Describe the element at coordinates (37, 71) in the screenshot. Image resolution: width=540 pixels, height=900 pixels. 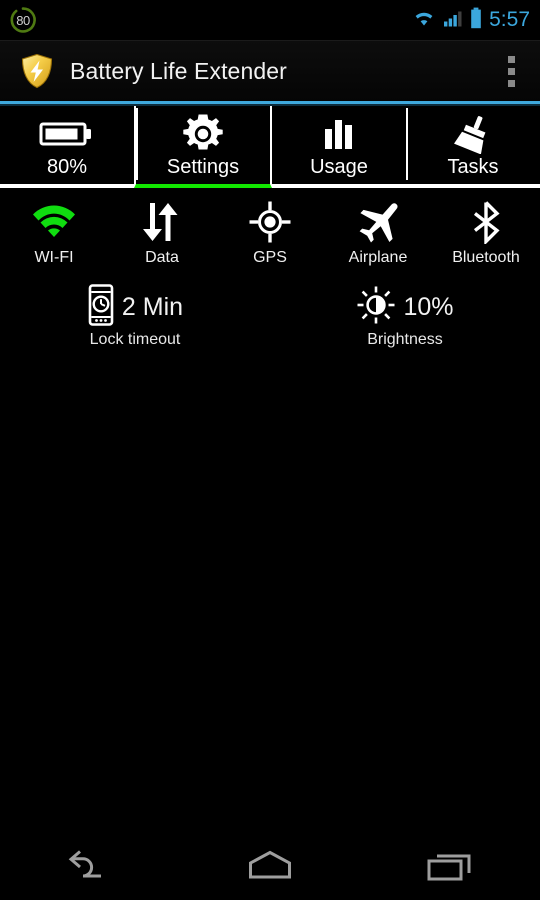
I see `shield-bolt-icon` at that location.